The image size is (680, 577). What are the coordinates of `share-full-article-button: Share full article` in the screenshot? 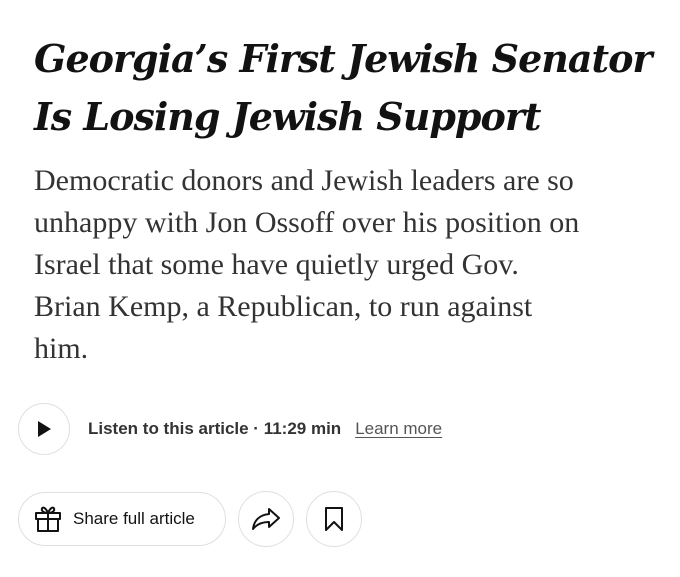 It's located at (122, 519).